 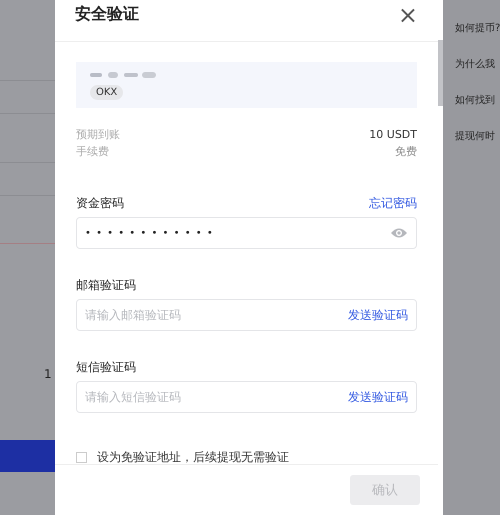 I want to click on code-field: 请输入短信验证码 发送验证码, so click(x=246, y=397).